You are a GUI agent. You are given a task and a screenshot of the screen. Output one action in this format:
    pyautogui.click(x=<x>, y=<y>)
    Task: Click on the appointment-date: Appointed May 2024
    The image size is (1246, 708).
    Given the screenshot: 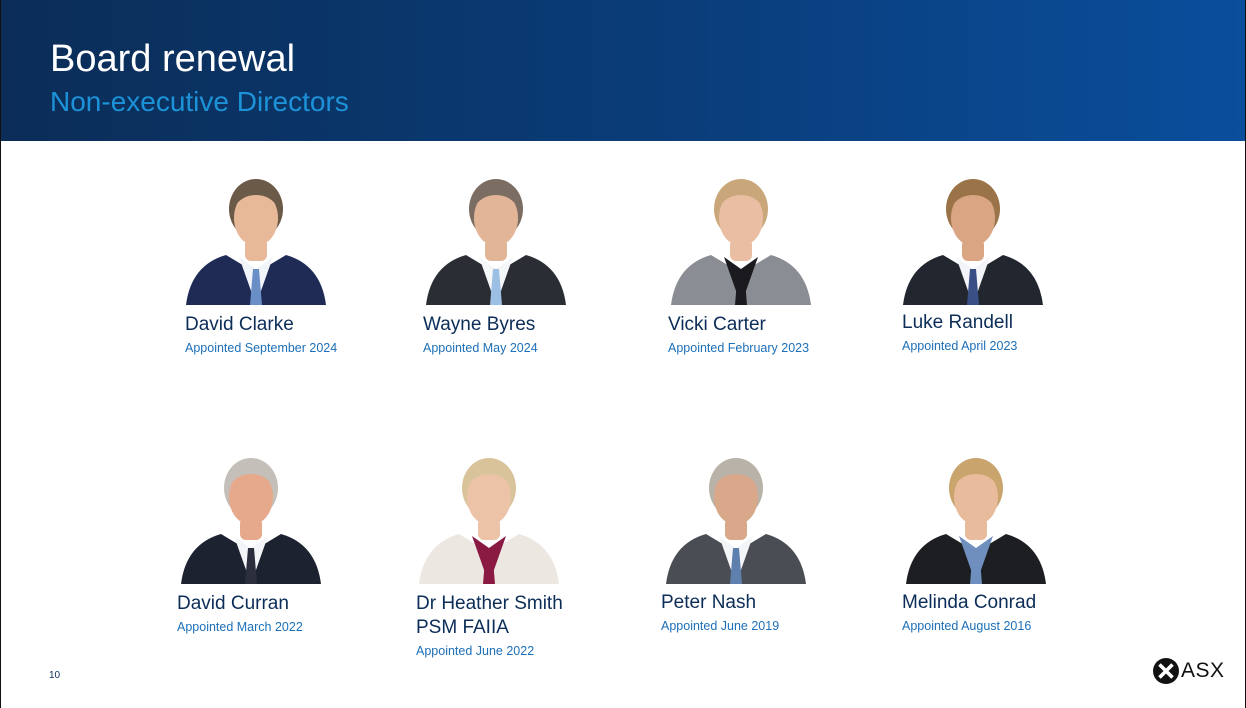 What is the action you would take?
    pyautogui.click(x=480, y=348)
    